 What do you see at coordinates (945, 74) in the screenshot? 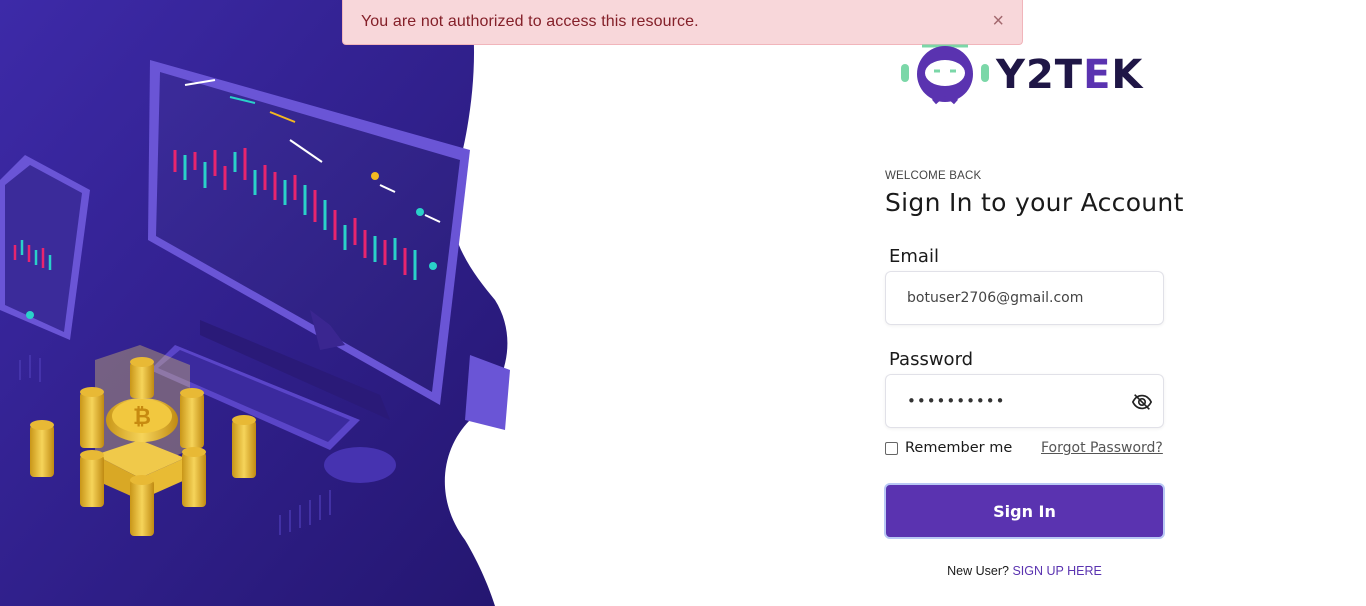
I see `robot-logo-icon` at bounding box center [945, 74].